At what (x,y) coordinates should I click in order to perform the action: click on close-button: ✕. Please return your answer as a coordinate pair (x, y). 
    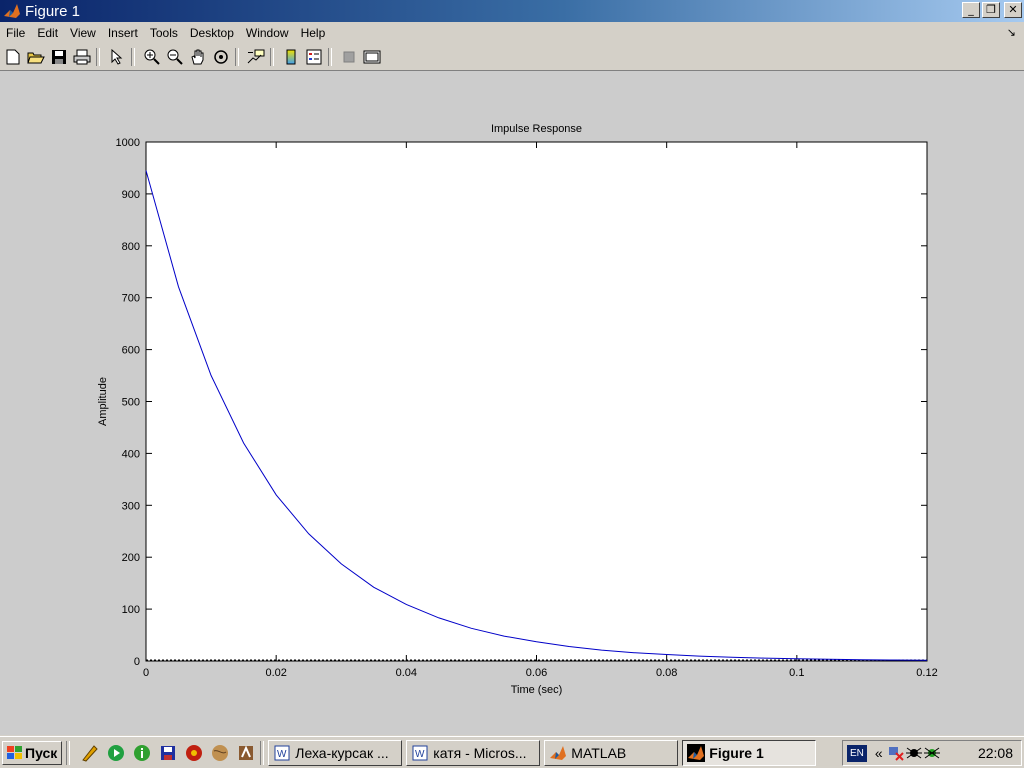
    Looking at the image, I should click on (1013, 10).